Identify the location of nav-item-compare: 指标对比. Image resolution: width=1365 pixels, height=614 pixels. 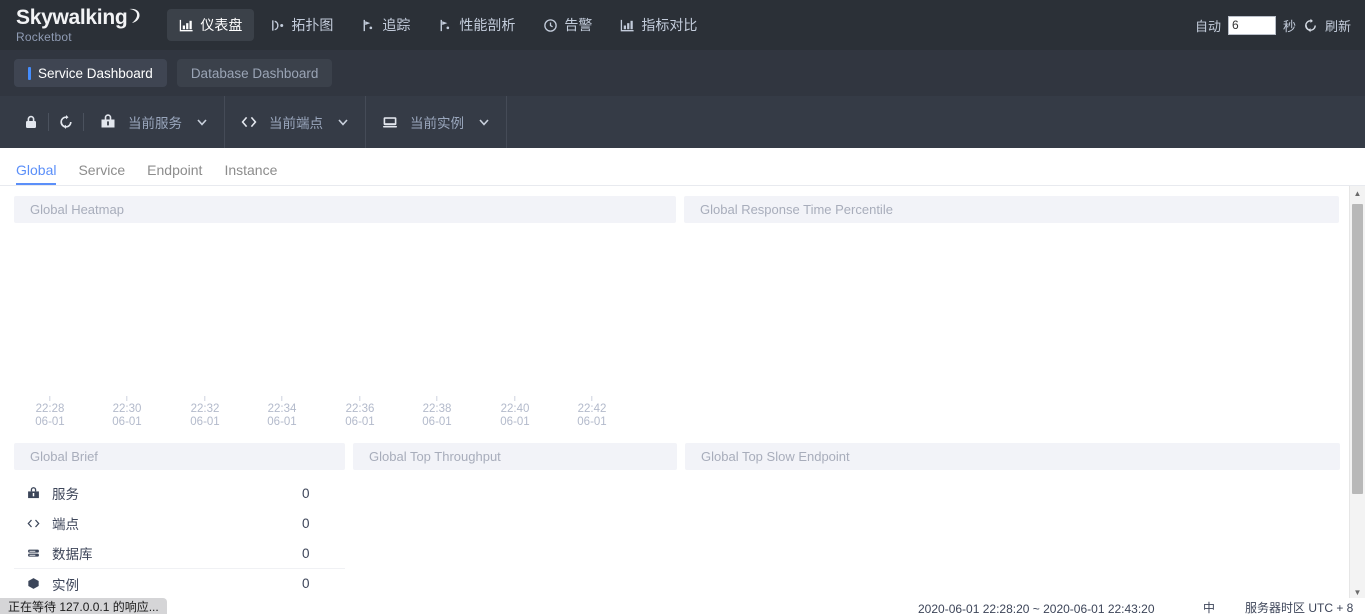
(658, 25).